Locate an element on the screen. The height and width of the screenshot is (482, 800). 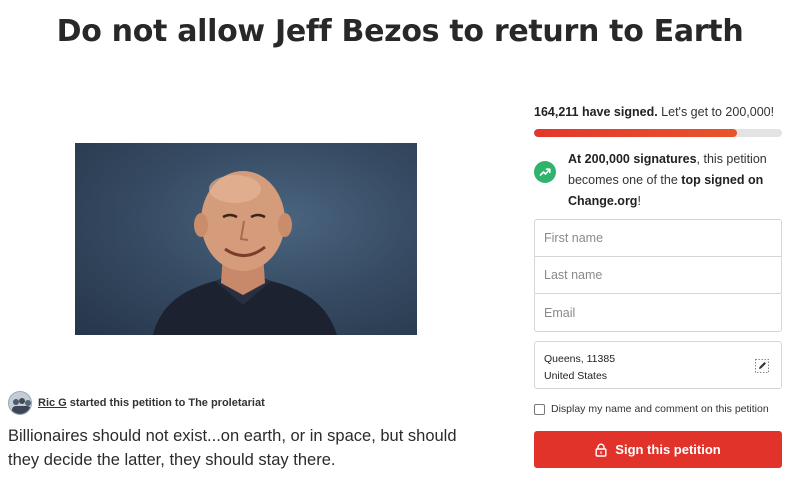
signature-progress-bar is located at coordinates (658, 133).